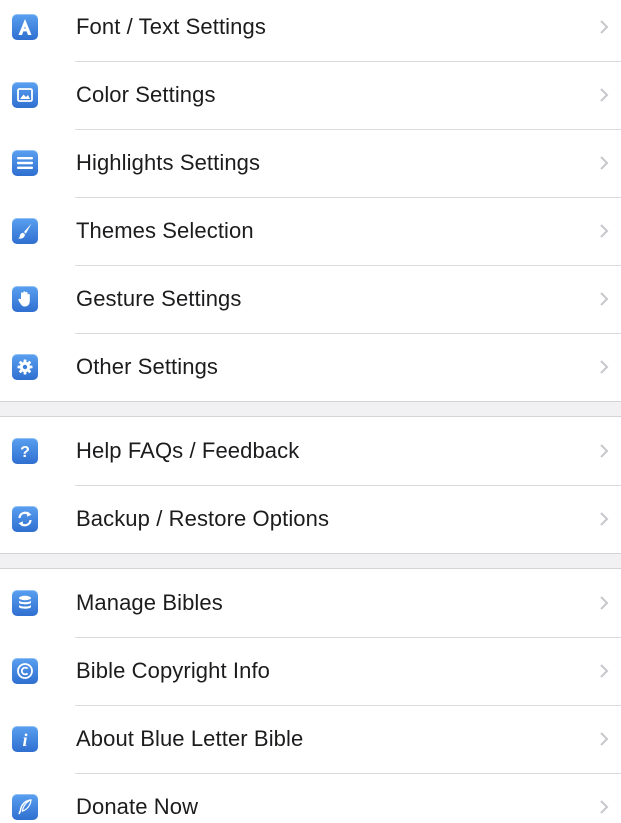 The width and height of the screenshot is (621, 823). What do you see at coordinates (25, 603) in the screenshot?
I see `database-icon` at bounding box center [25, 603].